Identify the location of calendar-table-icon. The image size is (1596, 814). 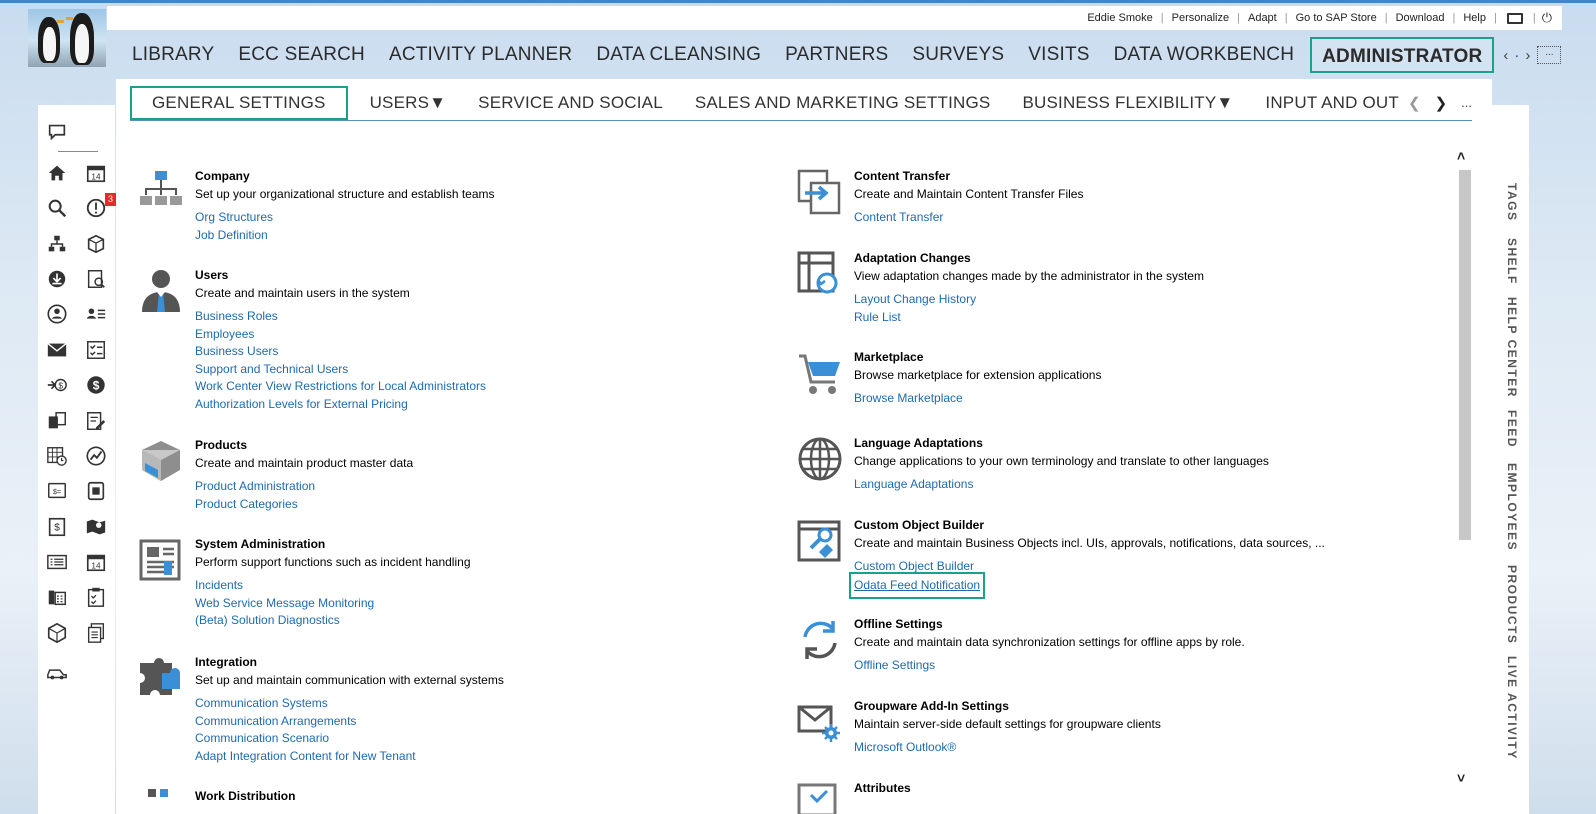
(57, 456).